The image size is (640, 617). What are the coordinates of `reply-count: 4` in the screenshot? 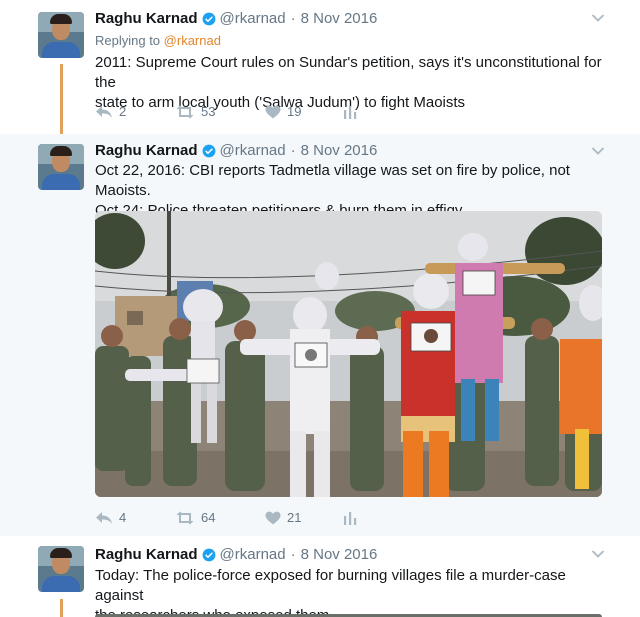 It's located at (123, 517).